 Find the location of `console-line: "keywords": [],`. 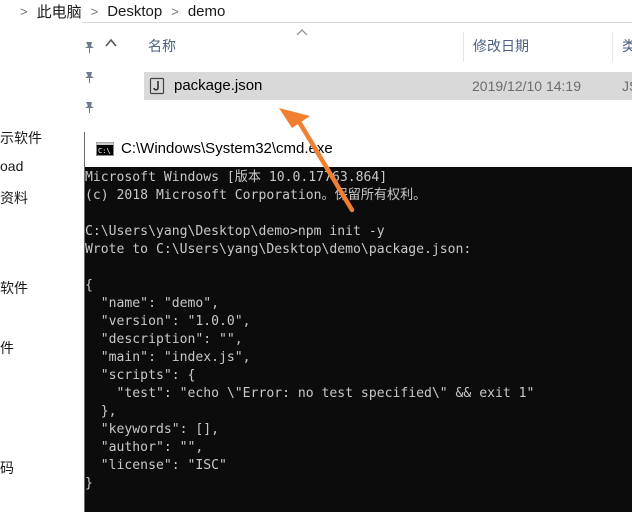

console-line: "keywords": [], is located at coordinates (152, 429).